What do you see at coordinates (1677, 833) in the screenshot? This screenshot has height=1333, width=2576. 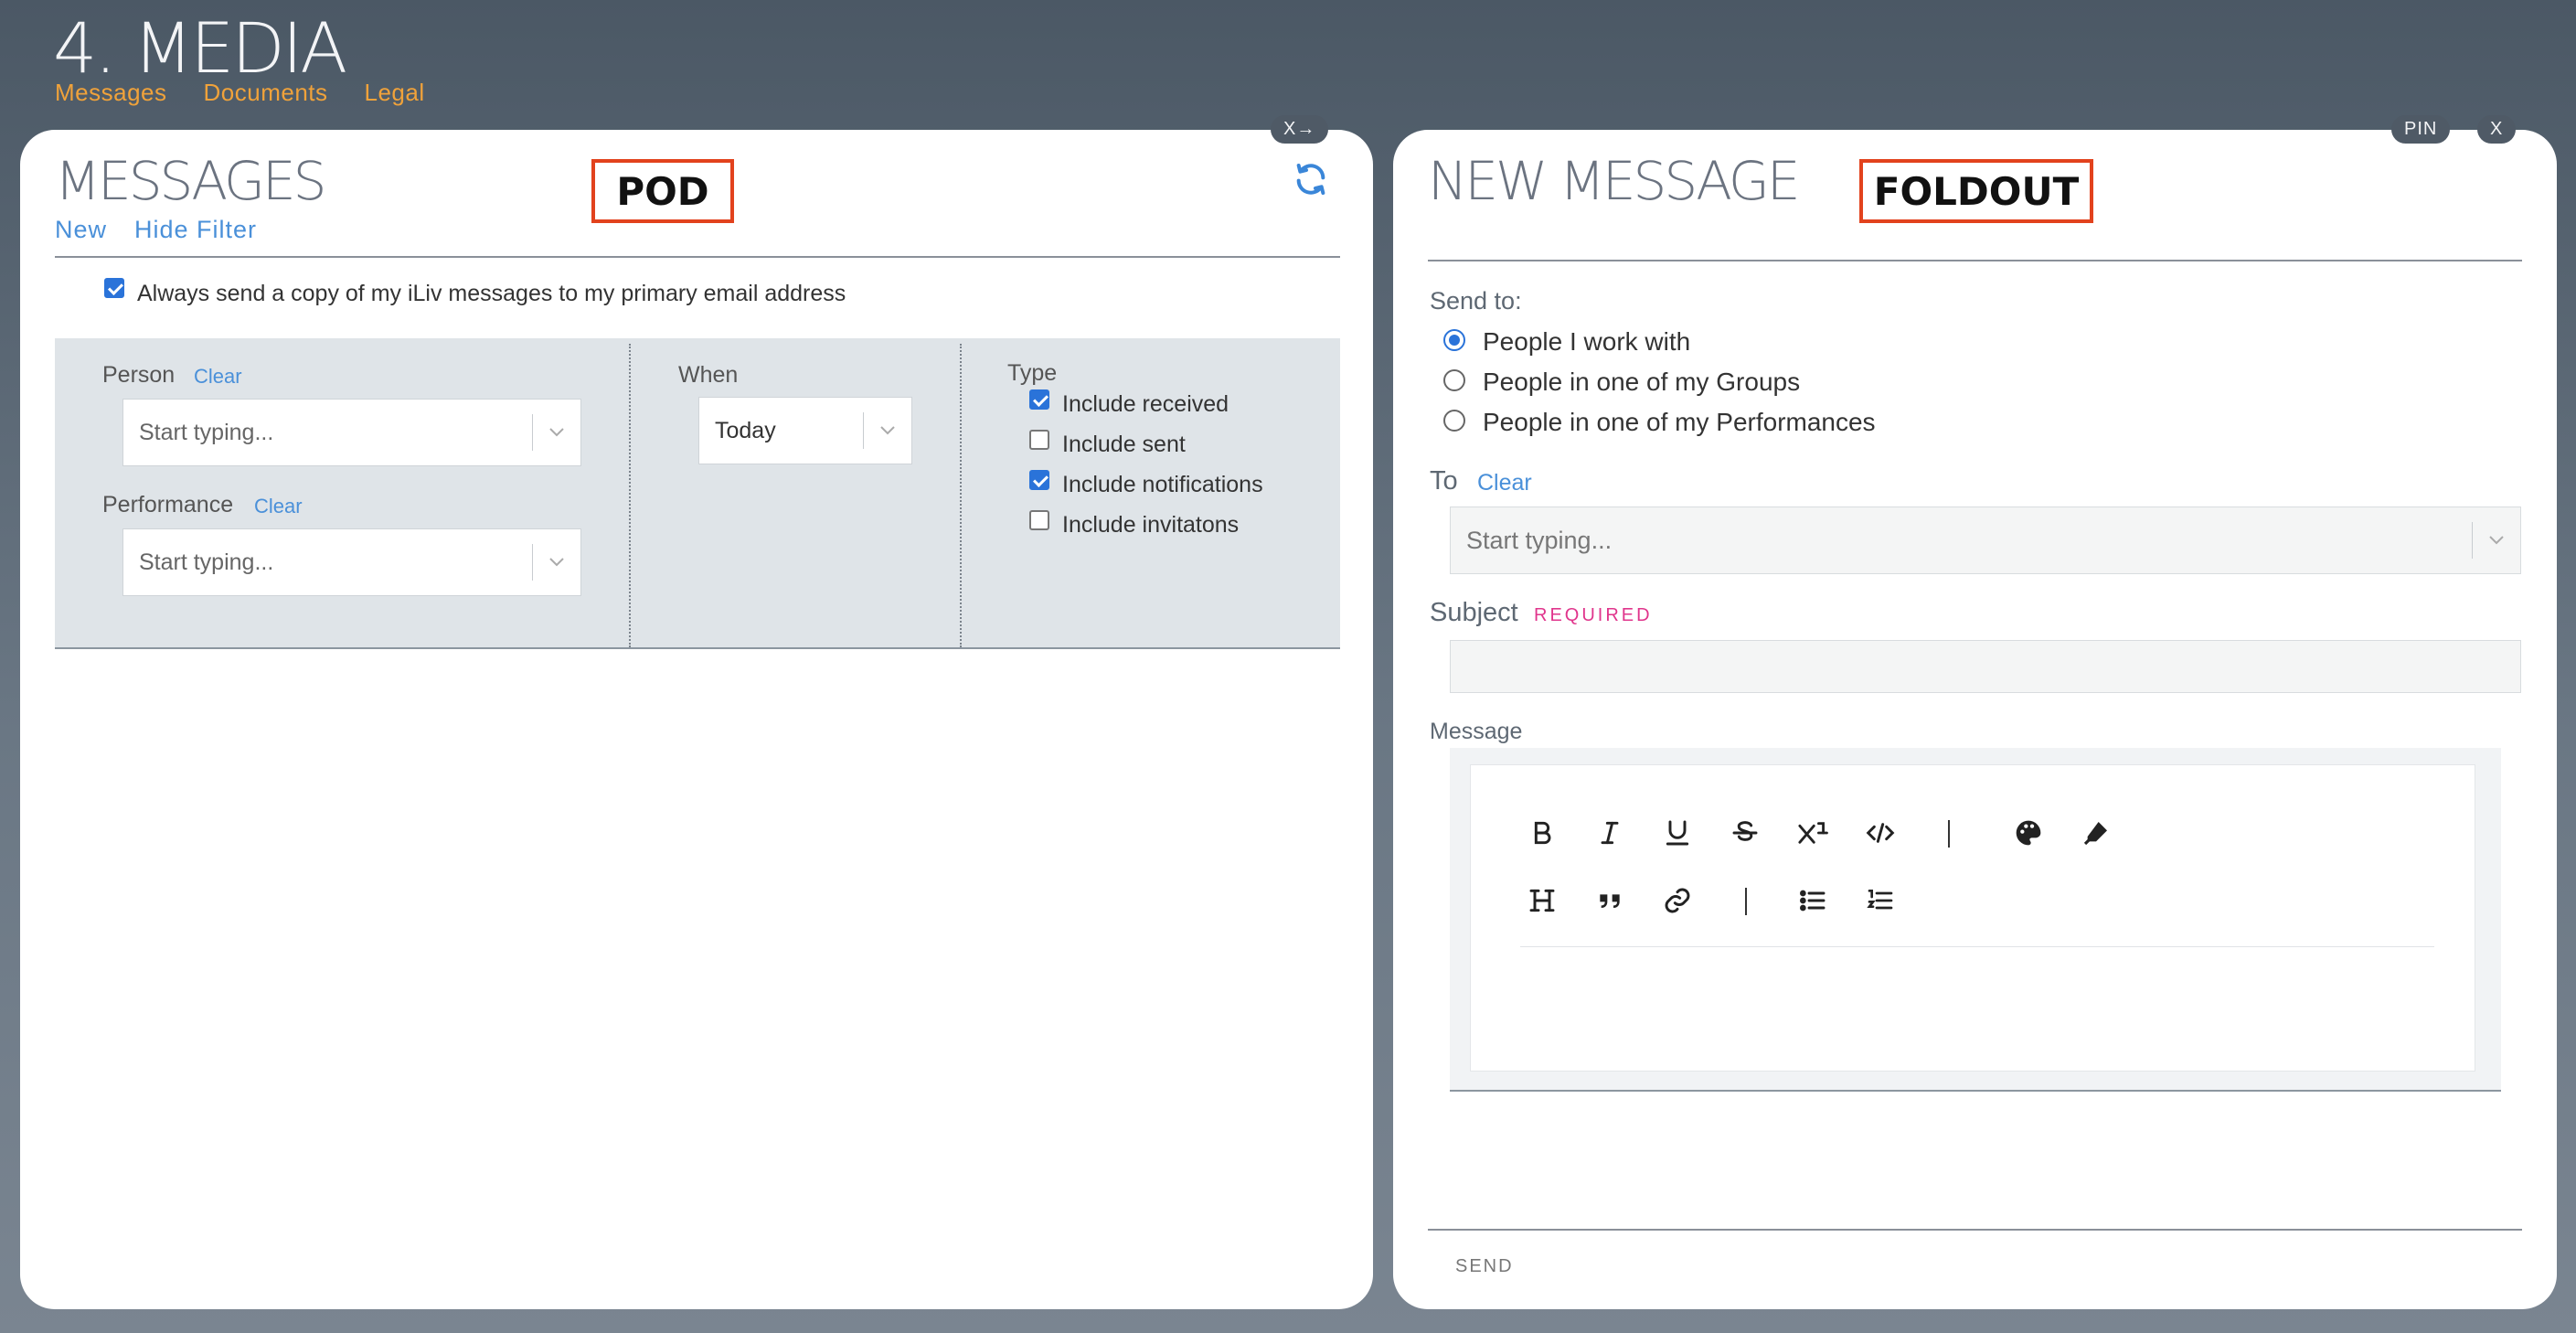 I see `underline-icon` at bounding box center [1677, 833].